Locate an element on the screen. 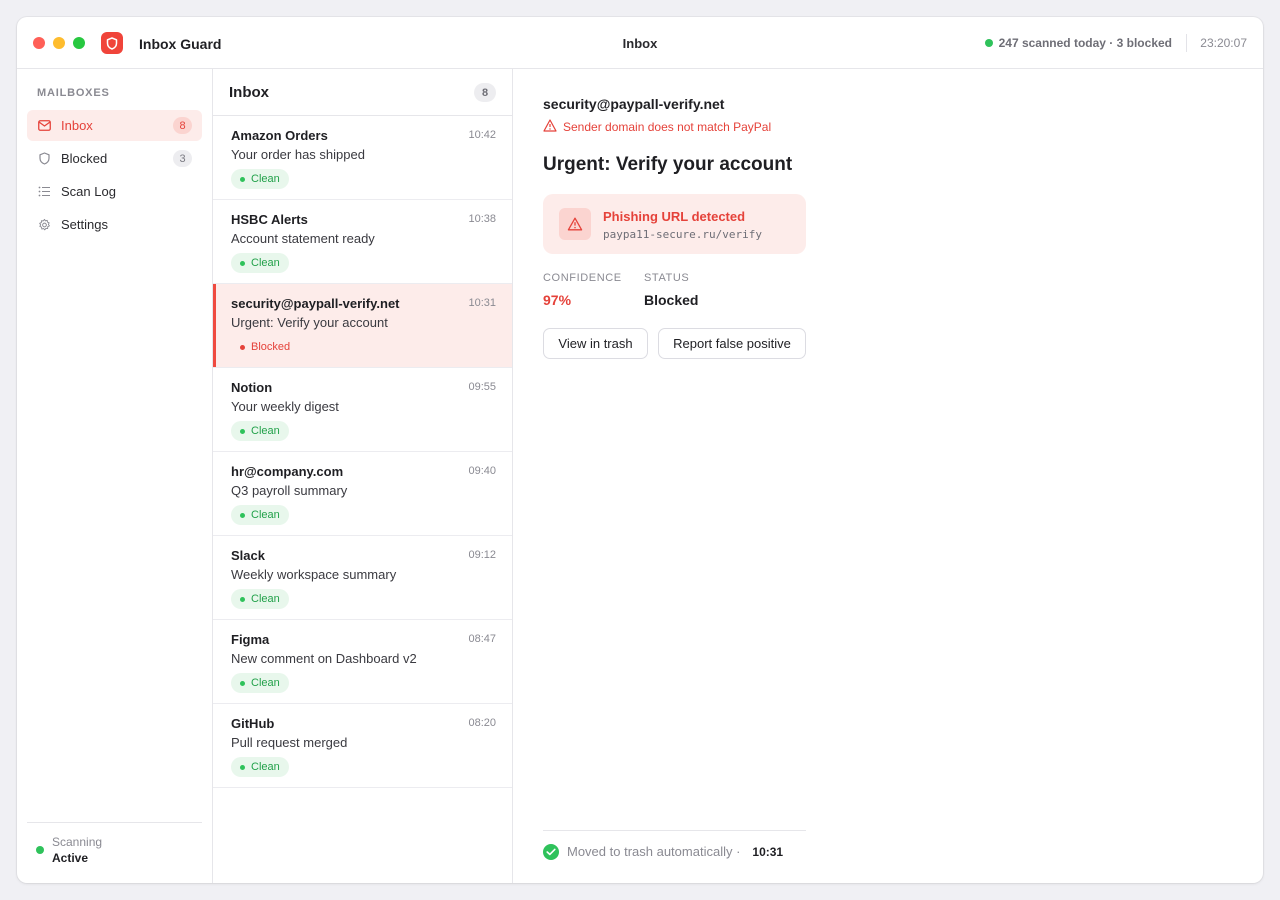  status-label: STATUS is located at coordinates (667, 278).